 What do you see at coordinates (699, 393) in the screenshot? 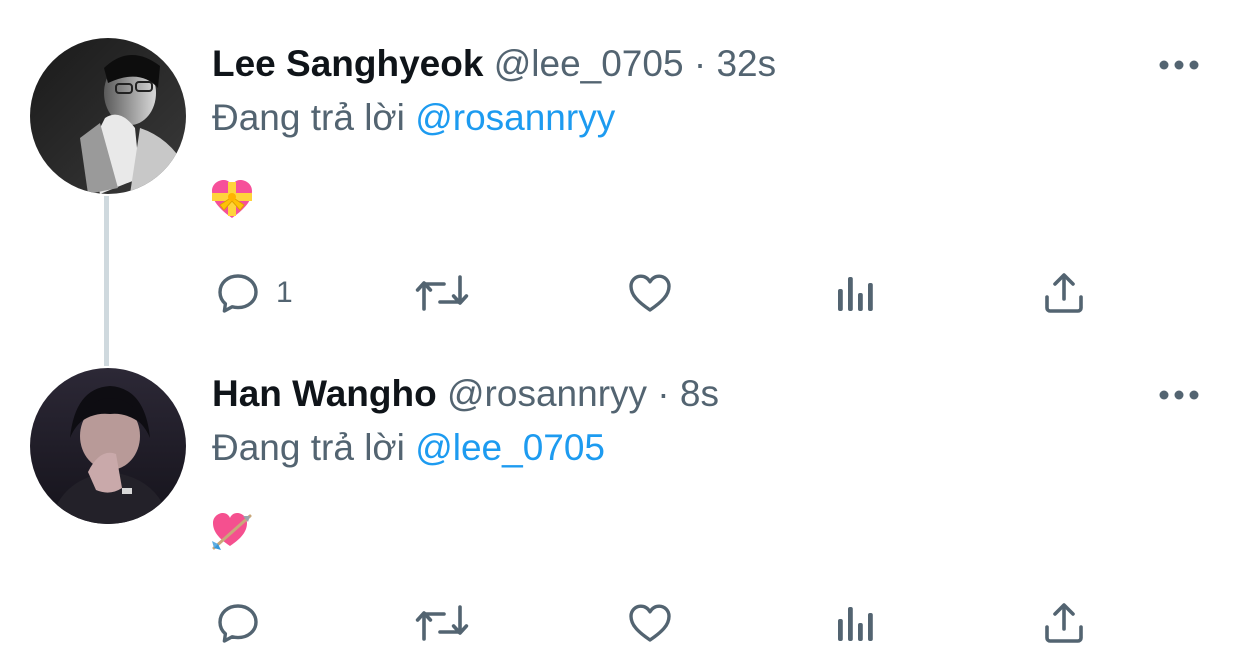
I see `timestamp: 8s` at bounding box center [699, 393].